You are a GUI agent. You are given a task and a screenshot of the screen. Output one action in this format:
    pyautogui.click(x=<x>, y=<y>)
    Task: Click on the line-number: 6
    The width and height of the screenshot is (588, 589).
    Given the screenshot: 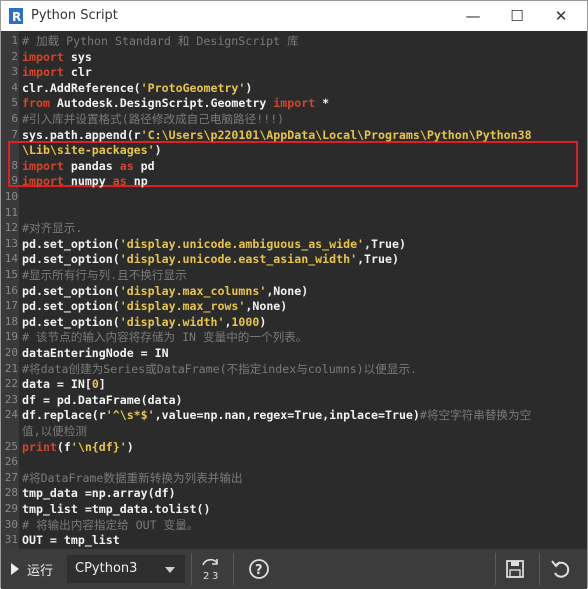 What is the action you would take?
    pyautogui.click(x=14, y=118)
    